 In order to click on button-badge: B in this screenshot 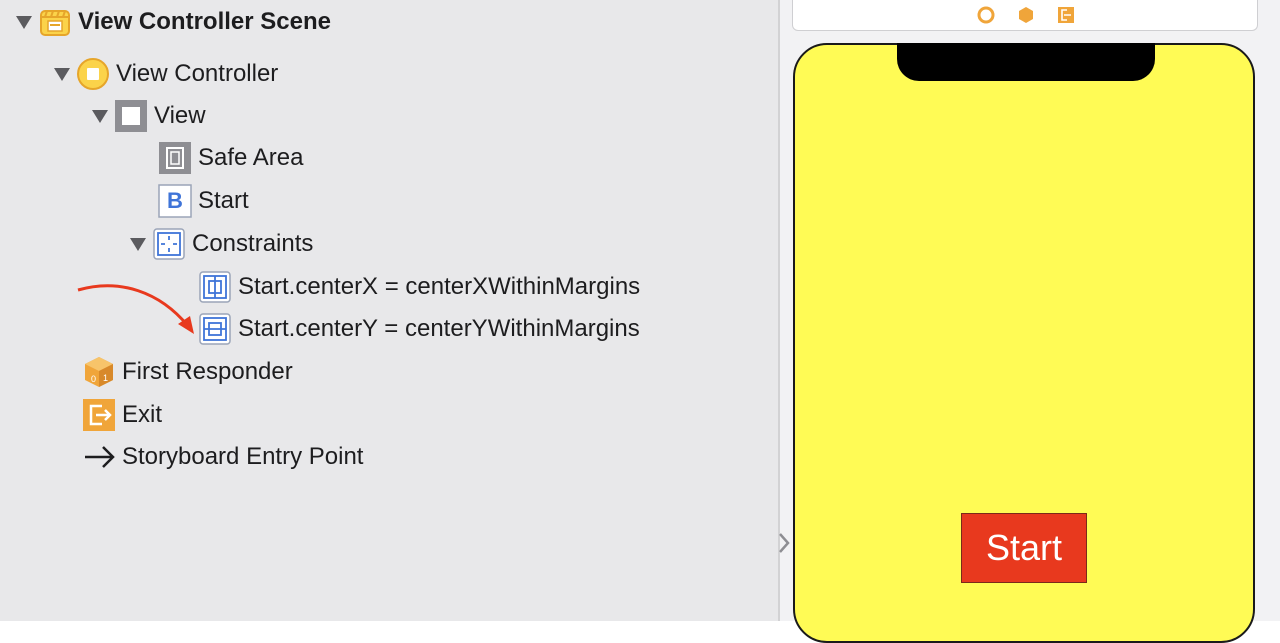, I will do `click(175, 200)`.